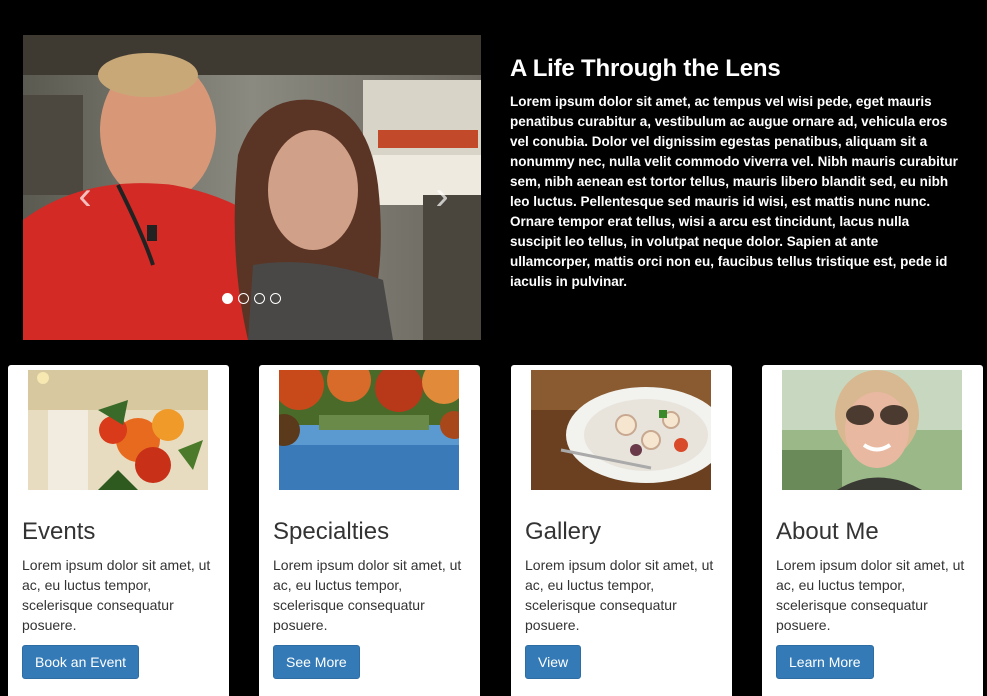 The image size is (987, 696). I want to click on view-button: View, so click(553, 662).